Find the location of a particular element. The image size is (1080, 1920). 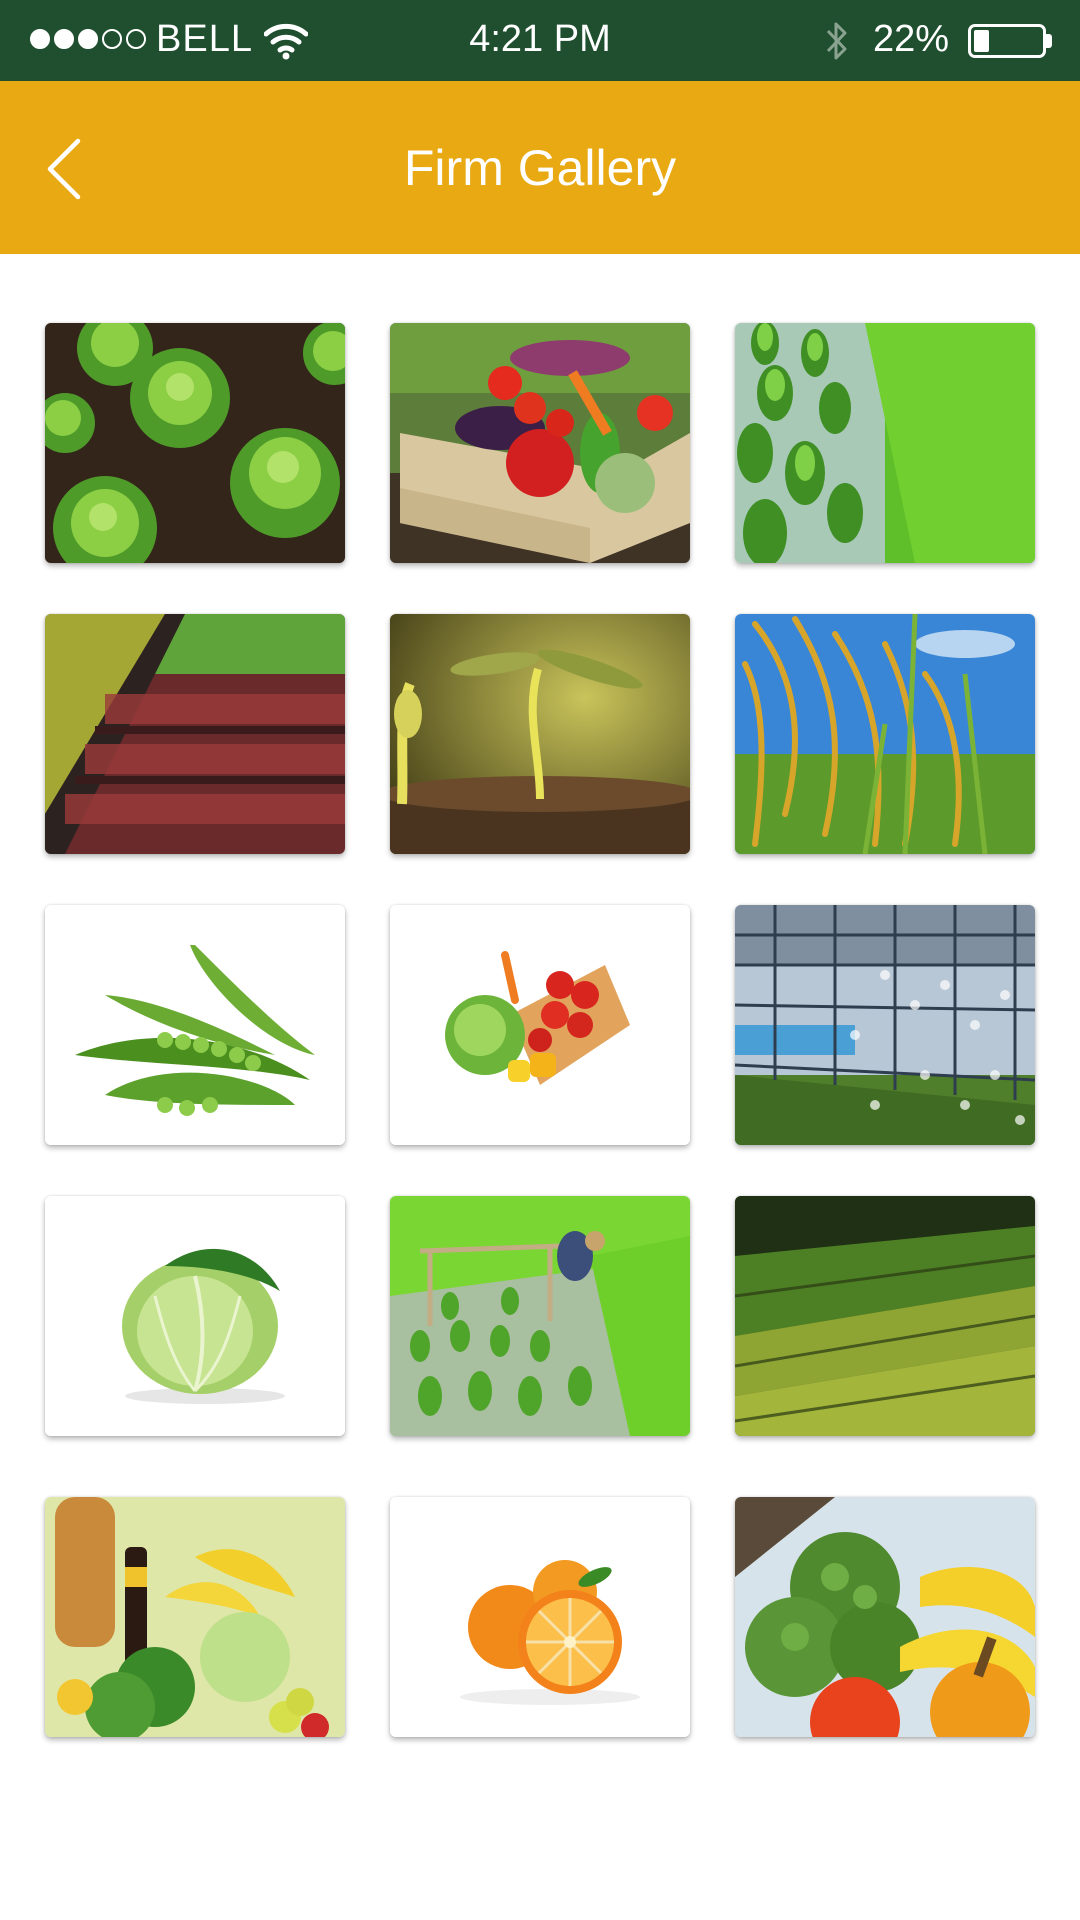

green-peas-photo is located at coordinates (195, 1025).